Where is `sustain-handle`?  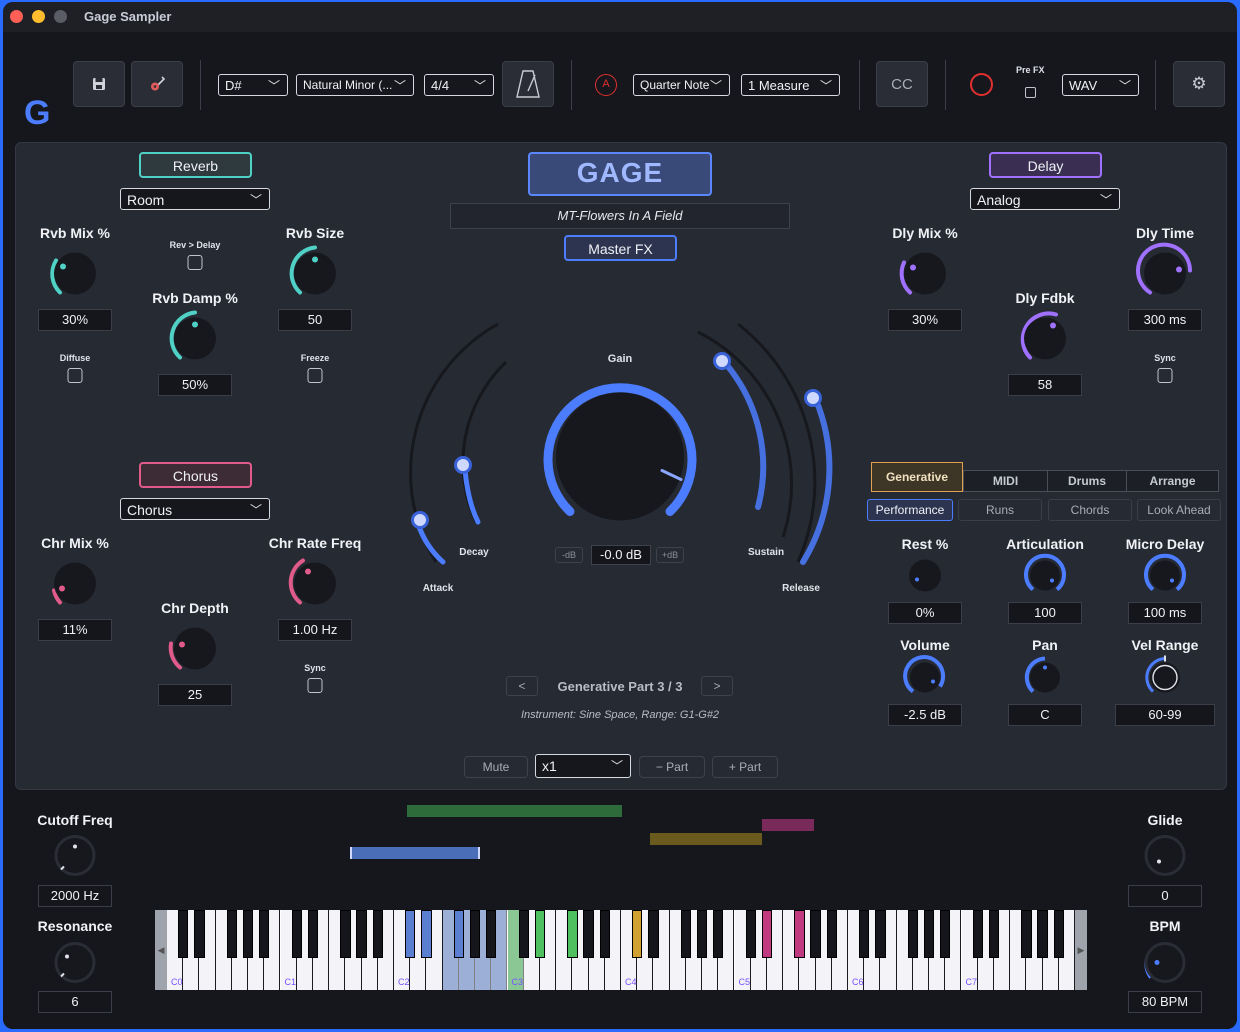
sustain-handle is located at coordinates (722, 361).